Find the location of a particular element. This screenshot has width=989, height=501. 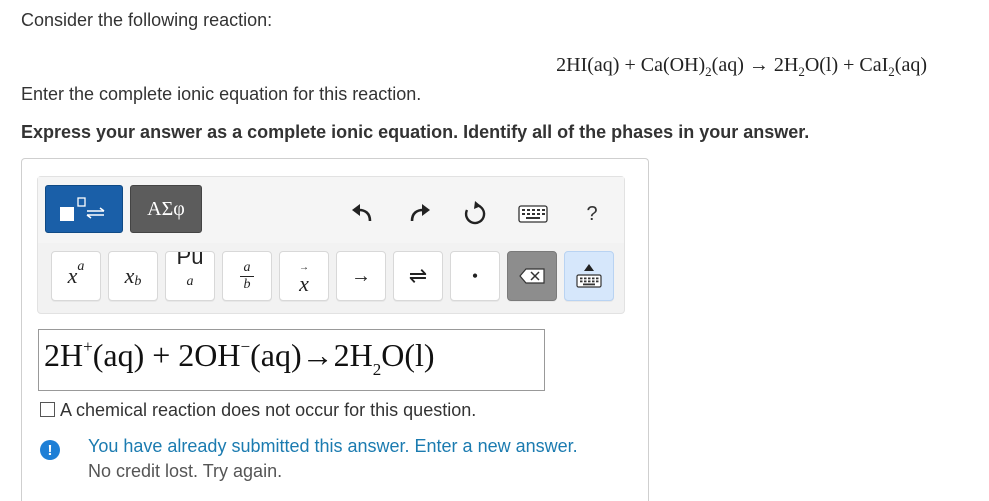

keyboard-shortcuts-button is located at coordinates (533, 214).